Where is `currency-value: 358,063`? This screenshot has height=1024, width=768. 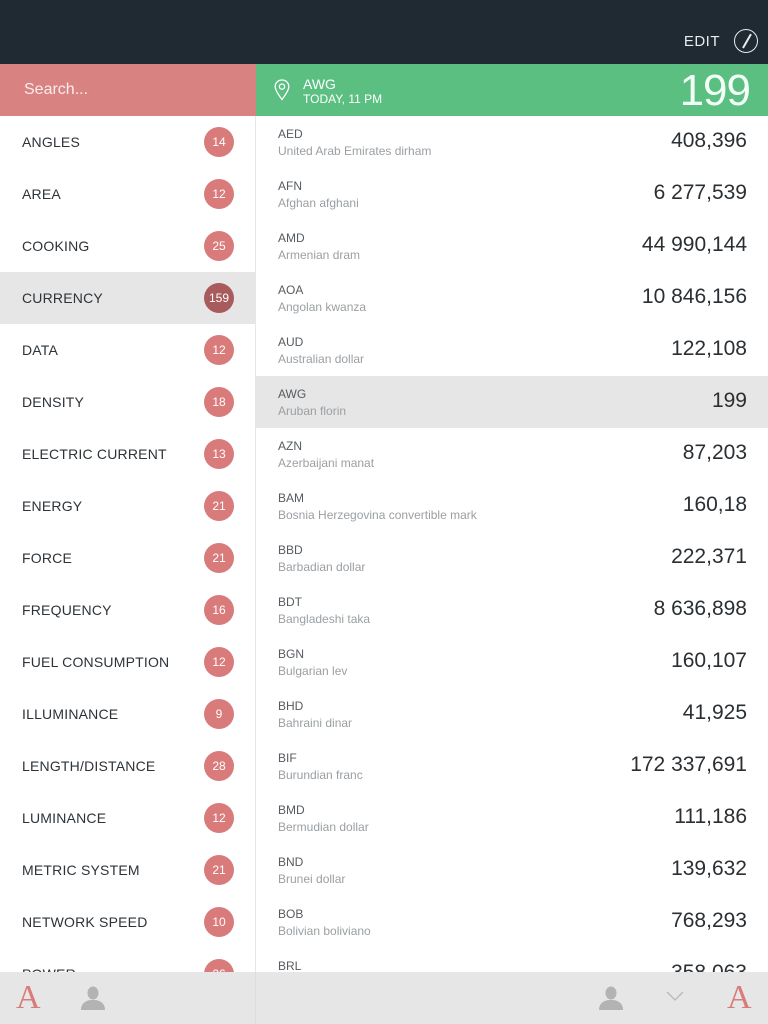
currency-value: 358,063 is located at coordinates (709, 966).